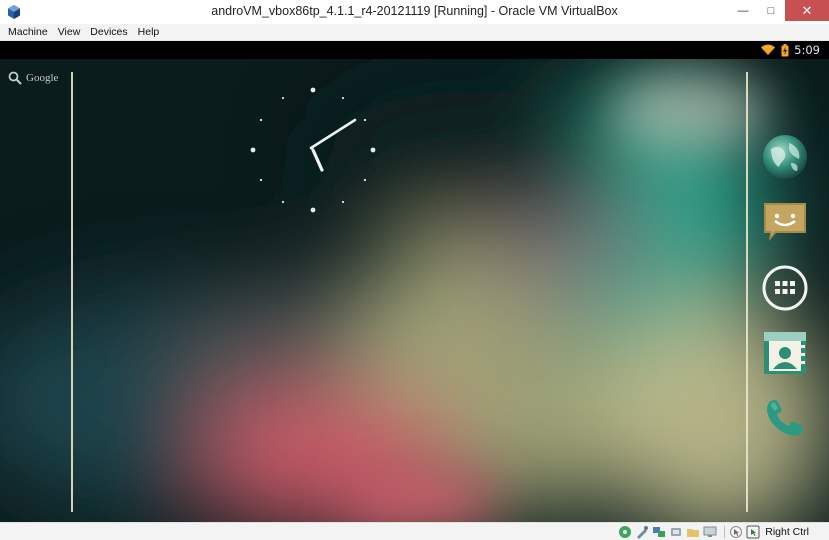 The width and height of the screenshot is (829, 540). Describe the element at coordinates (785, 288) in the screenshot. I see `all-apps-icon` at that location.